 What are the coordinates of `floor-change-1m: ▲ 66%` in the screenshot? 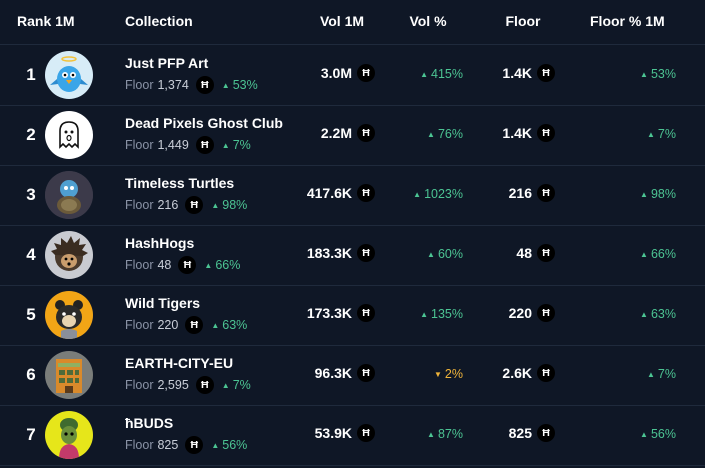 It's located at (658, 254).